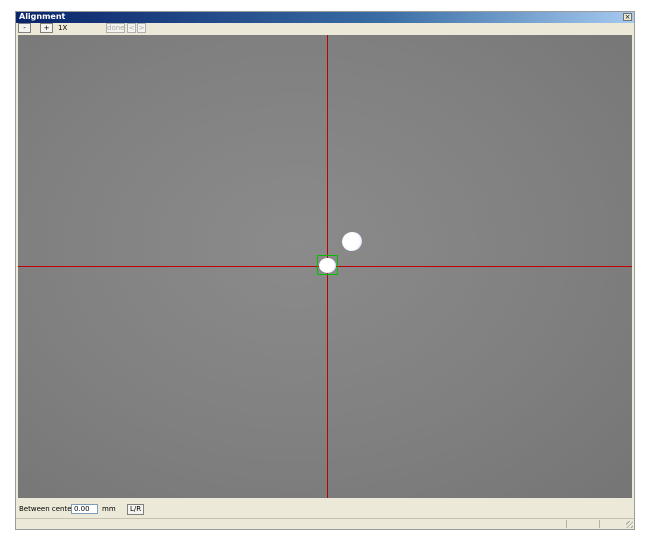  What do you see at coordinates (627, 17) in the screenshot?
I see `close-icon: ×` at bounding box center [627, 17].